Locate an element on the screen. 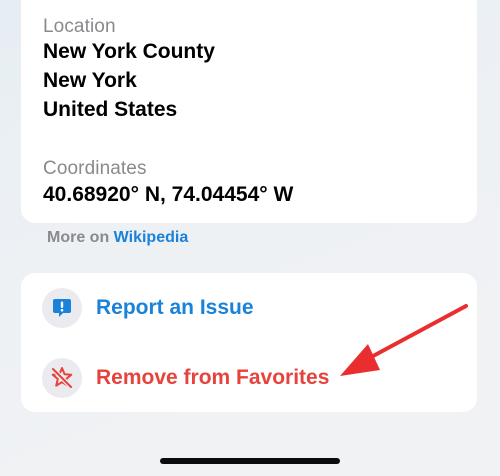 This screenshot has width=500, height=476. location-line-state: New York is located at coordinates (90, 80).